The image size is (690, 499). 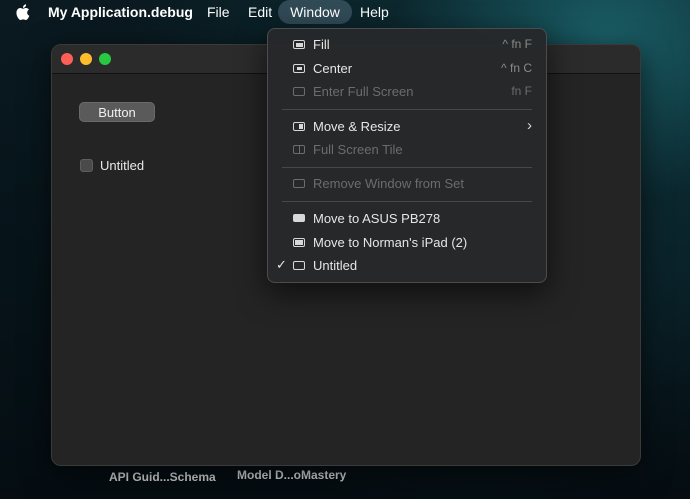 What do you see at coordinates (374, 12) in the screenshot?
I see `menu-help: Help` at bounding box center [374, 12].